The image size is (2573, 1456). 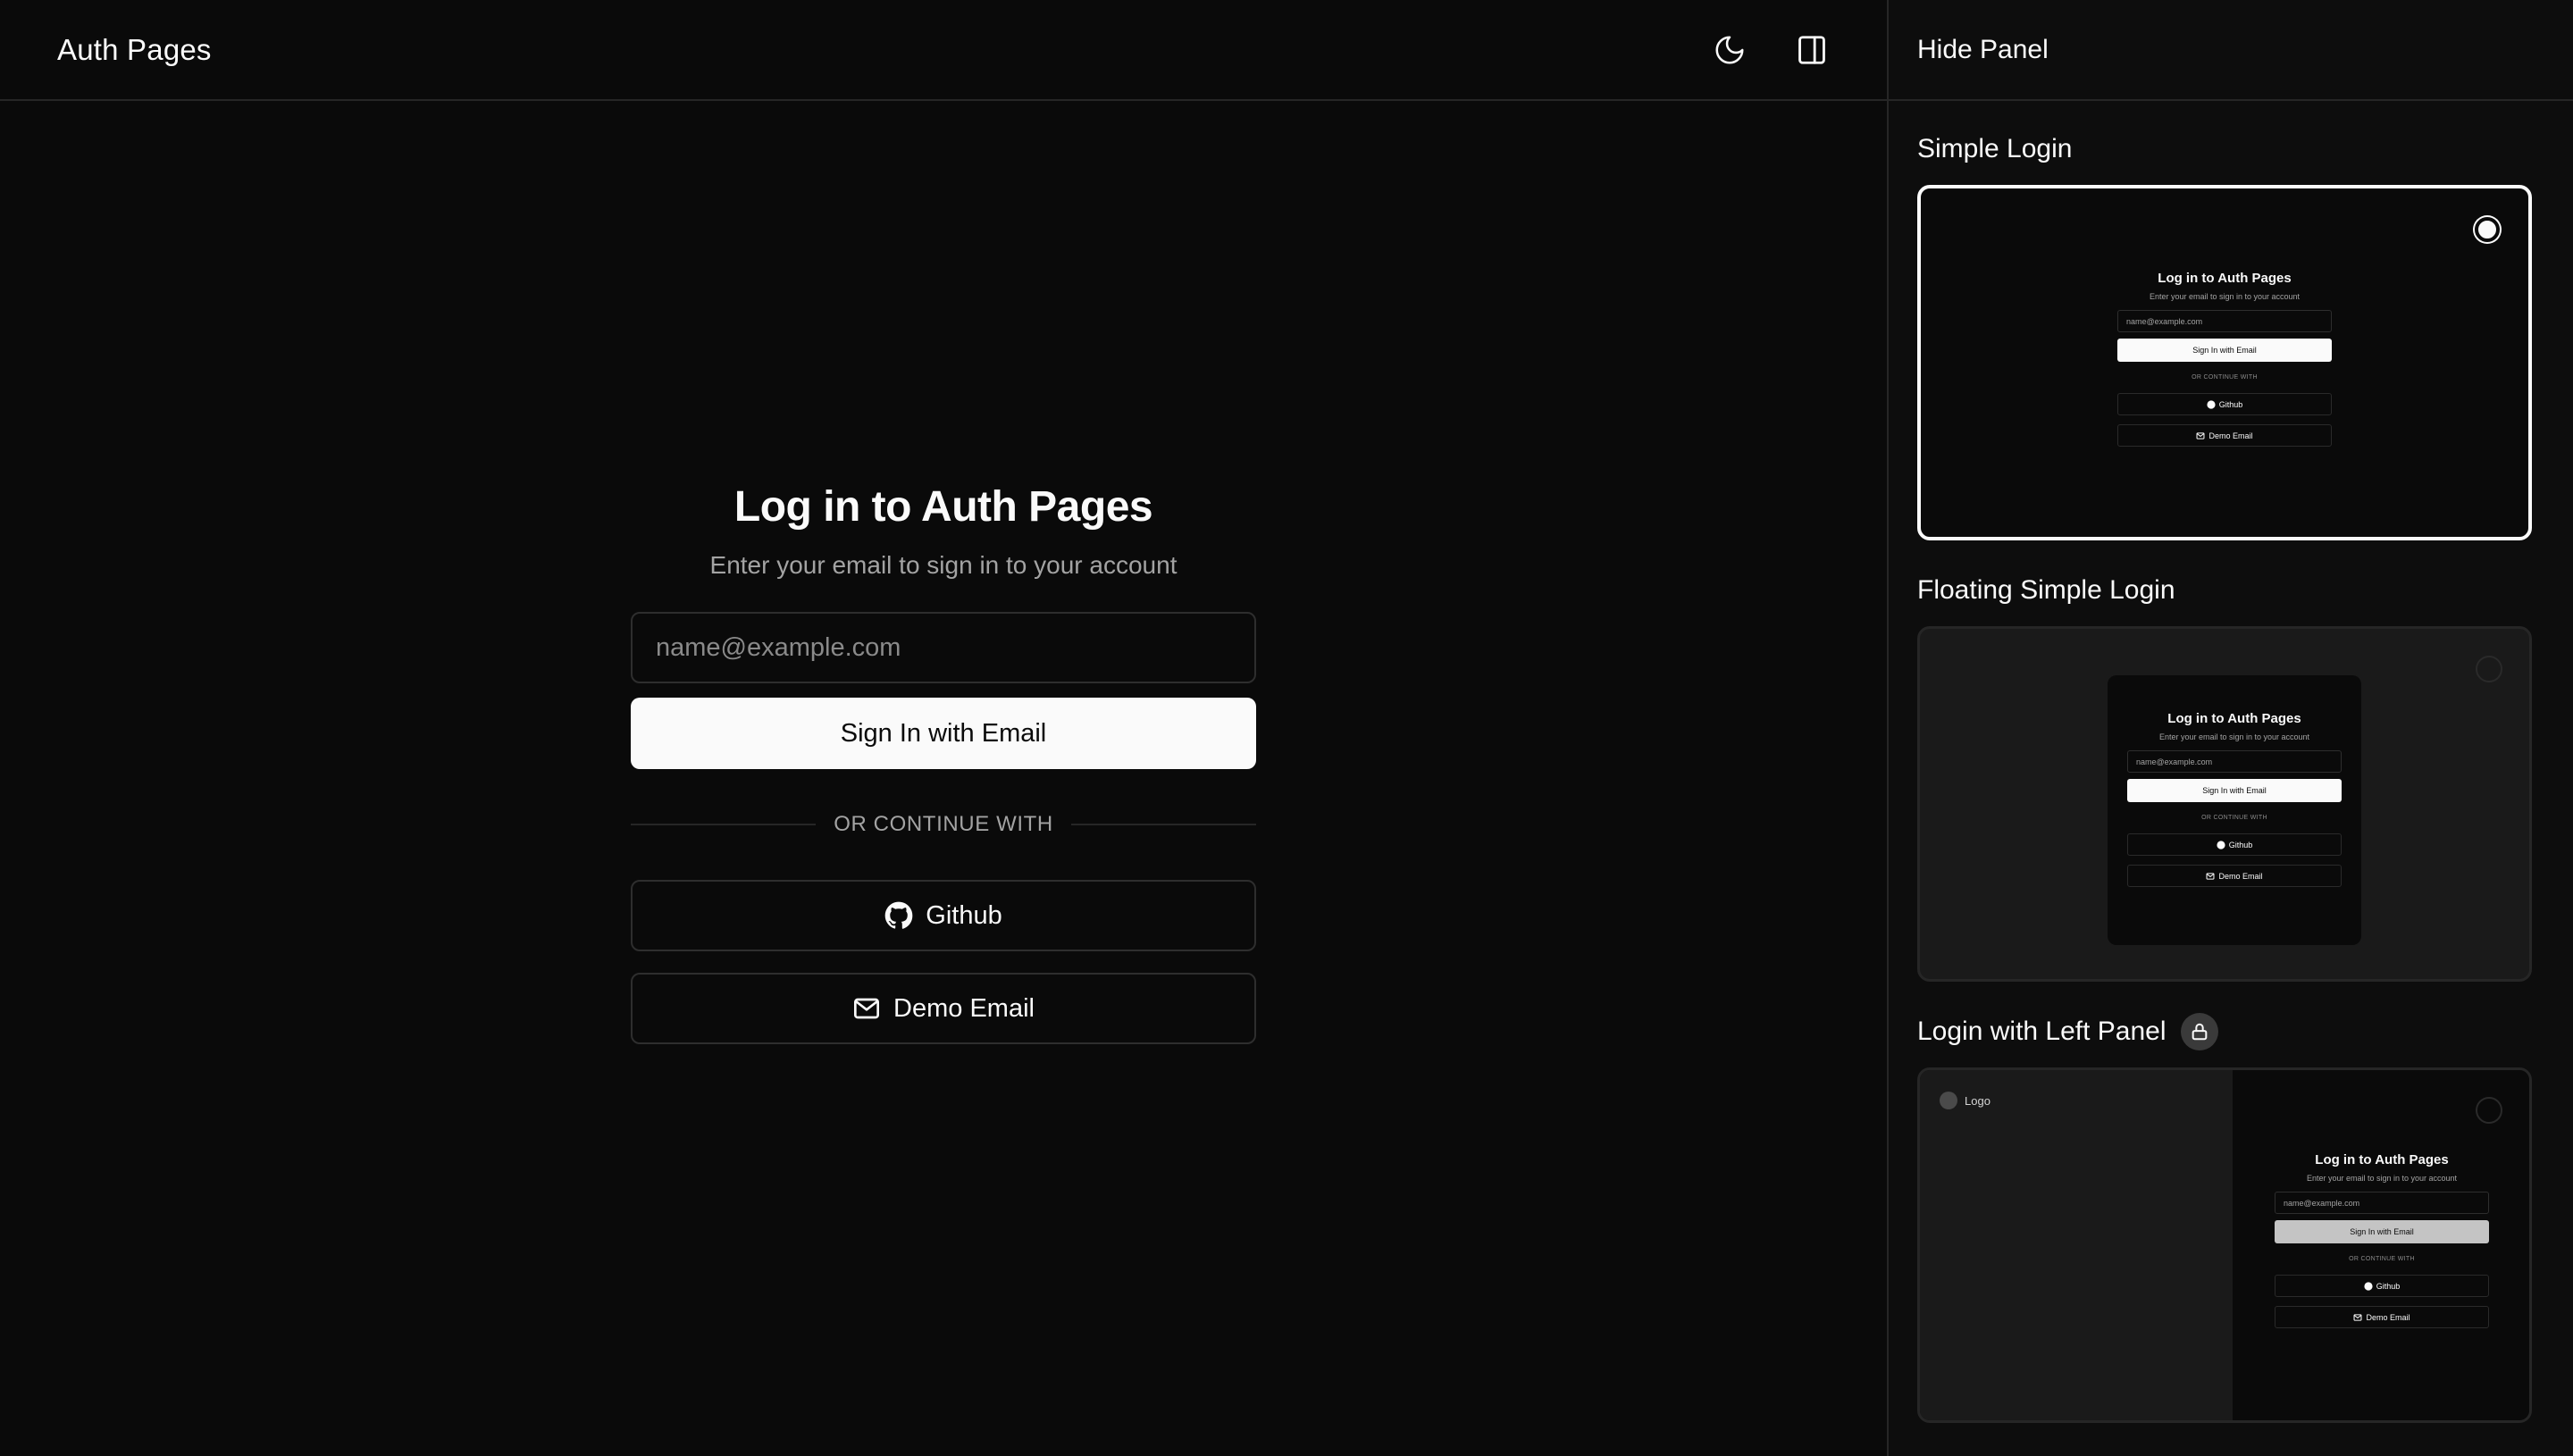 I want to click on sign-in-email-button: Sign In with Email, so click(x=943, y=733).